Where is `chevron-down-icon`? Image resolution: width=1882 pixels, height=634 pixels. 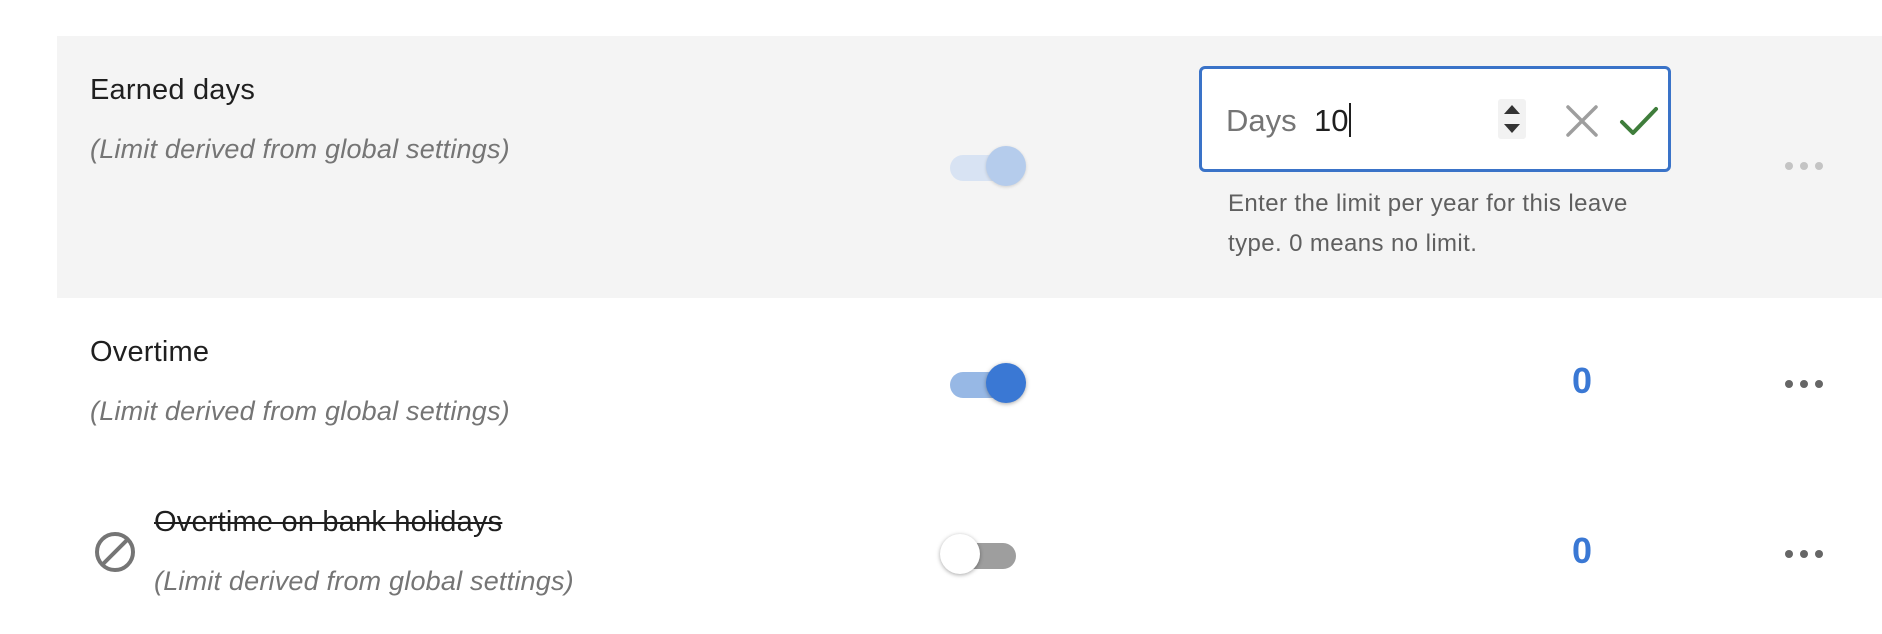
chevron-down-icon is located at coordinates (1512, 128).